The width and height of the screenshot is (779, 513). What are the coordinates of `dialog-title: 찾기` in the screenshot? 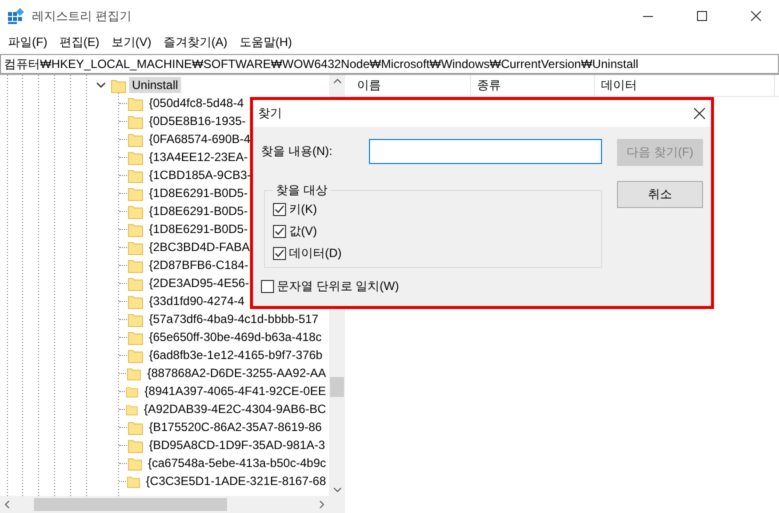 It's located at (270, 113).